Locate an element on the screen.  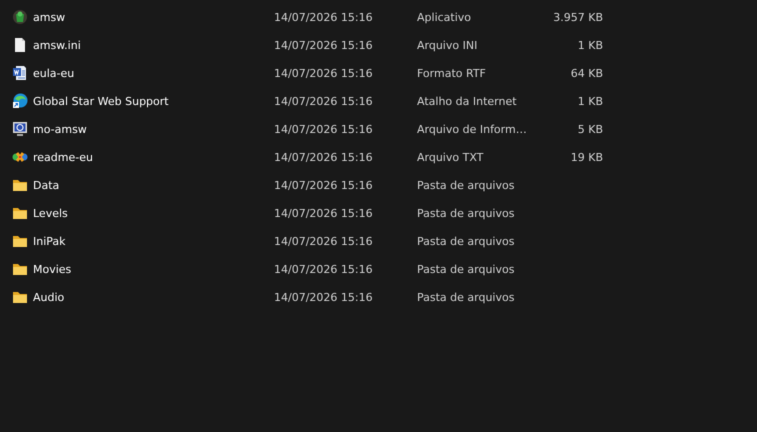
file-name: IniPak is located at coordinates (49, 241).